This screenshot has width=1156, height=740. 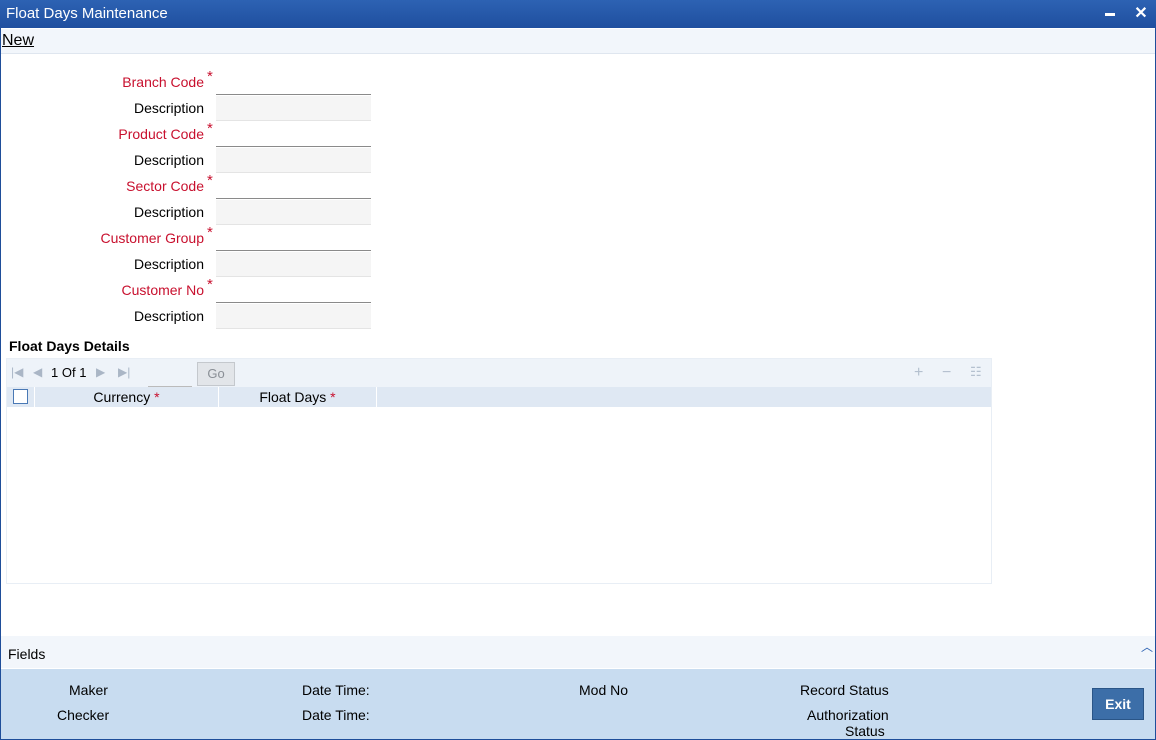 I want to click on next-page-icon: ▶, so click(x=100, y=372).